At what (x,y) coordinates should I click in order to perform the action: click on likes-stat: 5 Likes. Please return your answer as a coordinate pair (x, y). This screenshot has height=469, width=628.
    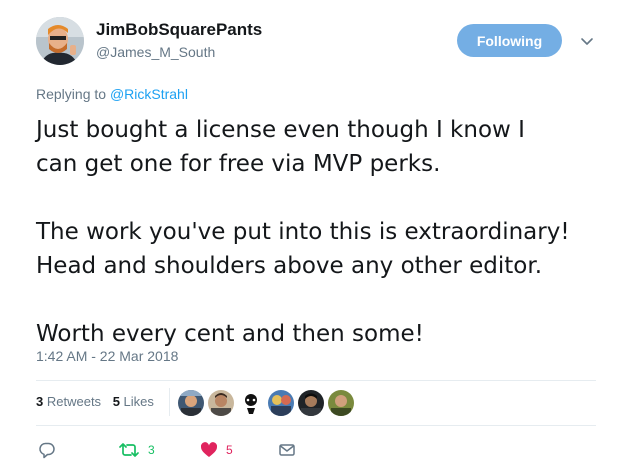
    Looking at the image, I should click on (133, 401).